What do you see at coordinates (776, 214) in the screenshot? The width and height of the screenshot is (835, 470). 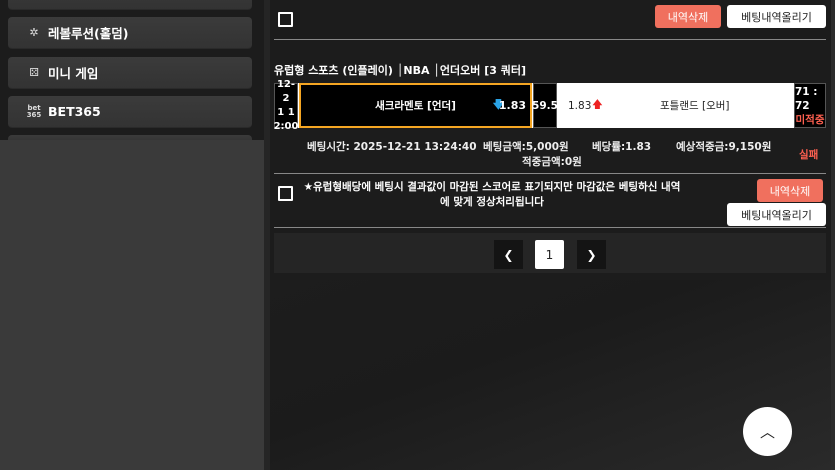 I see `upload-history-button: 베팅내역올리기` at bounding box center [776, 214].